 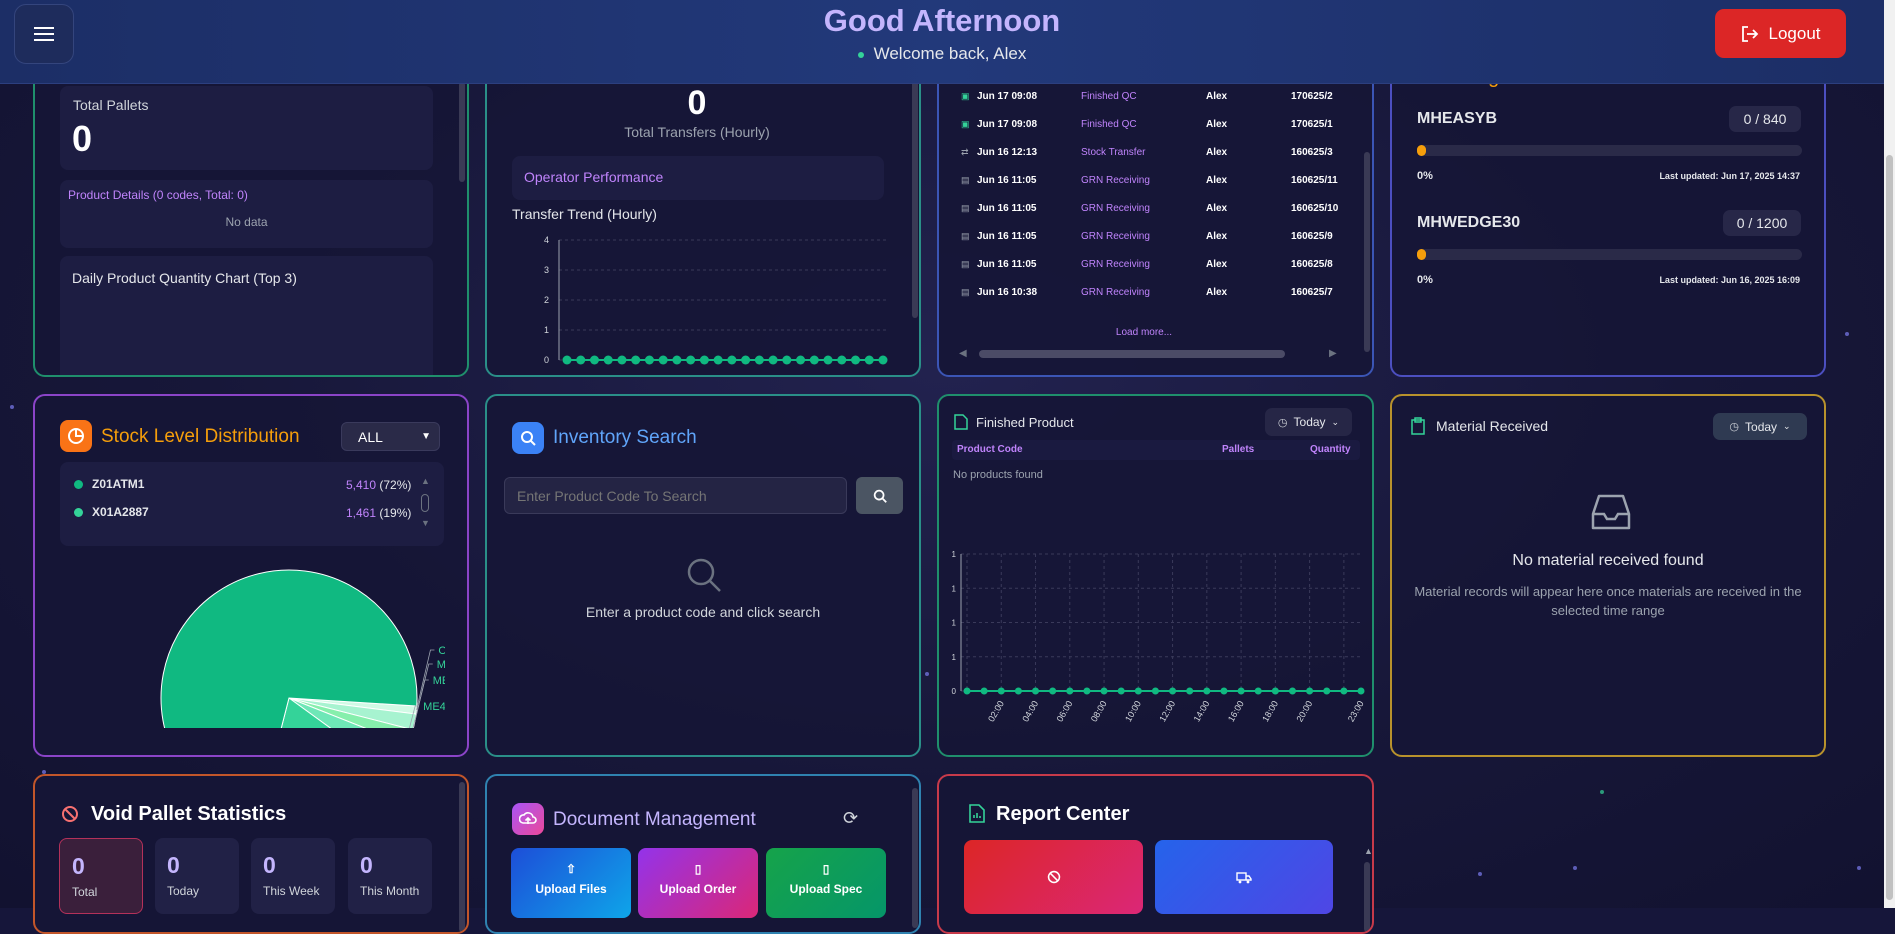 I want to click on chevron-down-icon: ▼, so click(x=426, y=436).